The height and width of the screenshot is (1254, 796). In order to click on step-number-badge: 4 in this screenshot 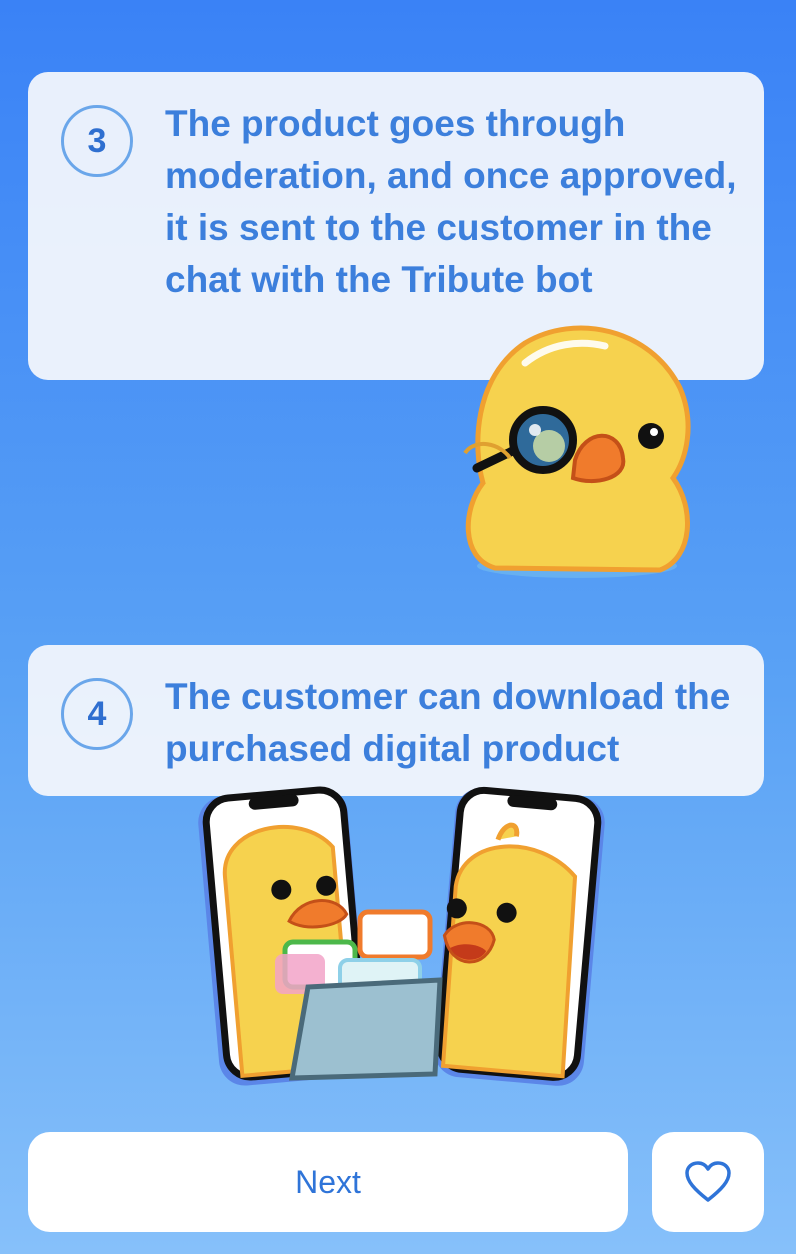, I will do `click(97, 714)`.